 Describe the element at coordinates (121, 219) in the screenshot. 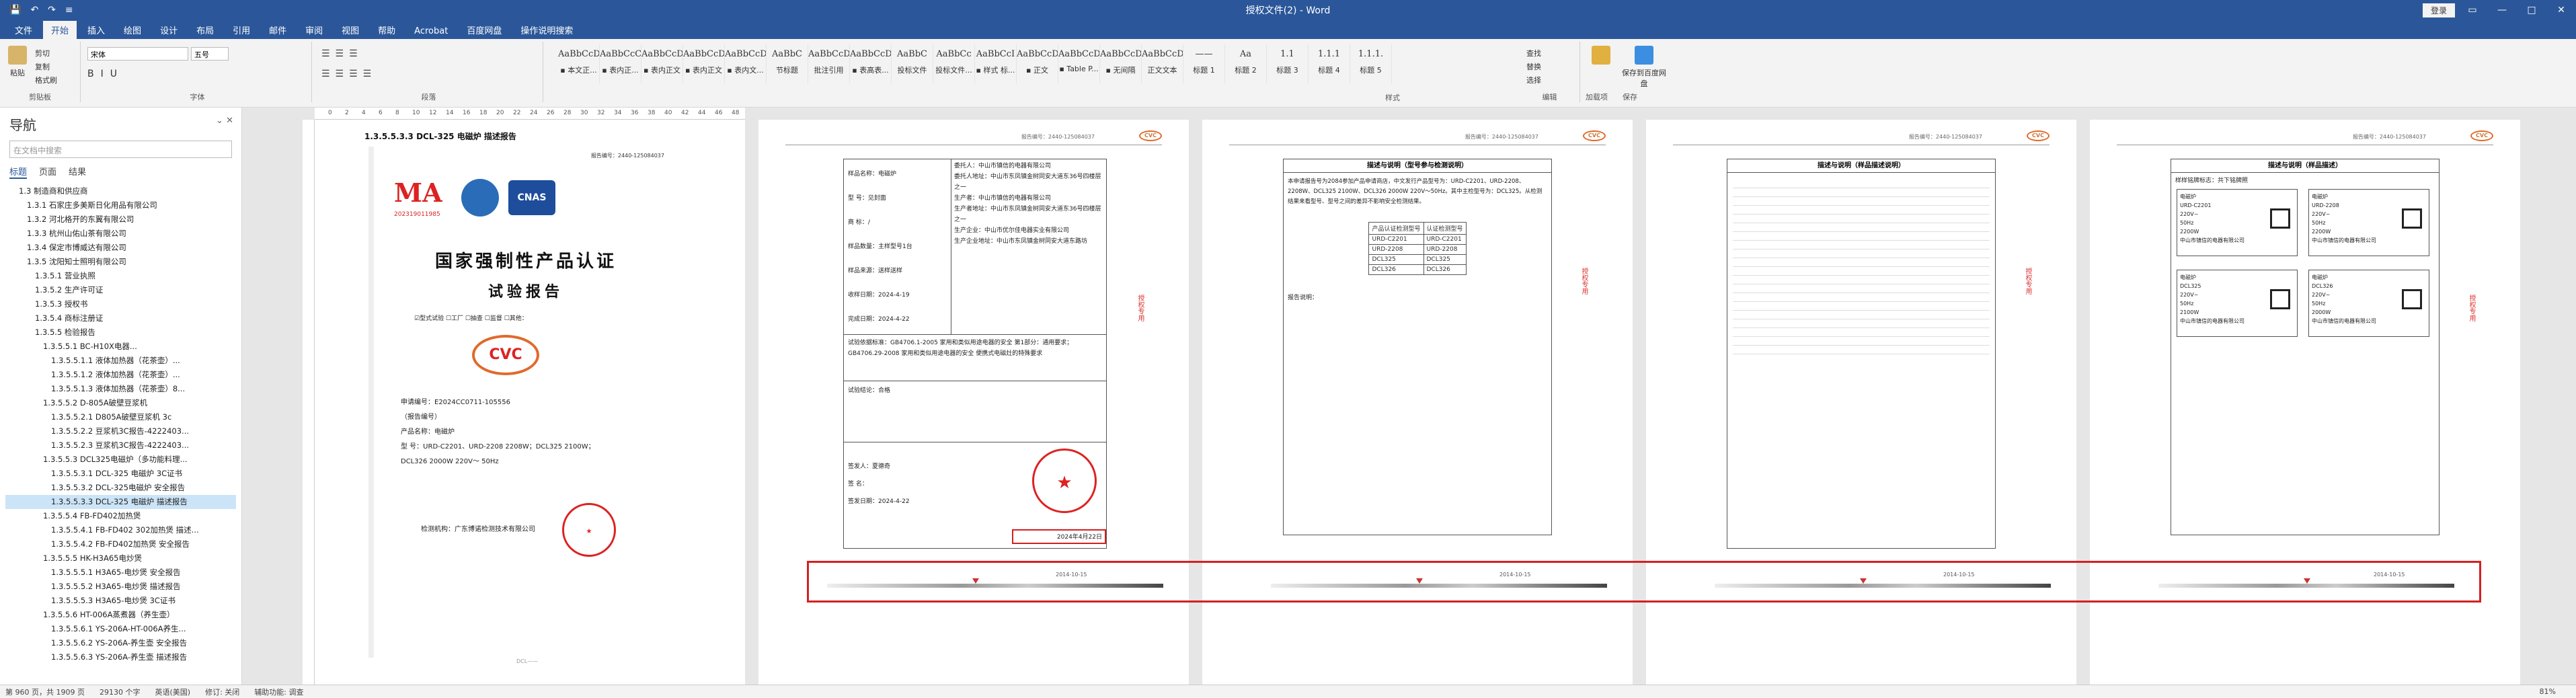

I see `nav-heading-item: 1.3.2 河北格开的东翼有限公司` at that location.